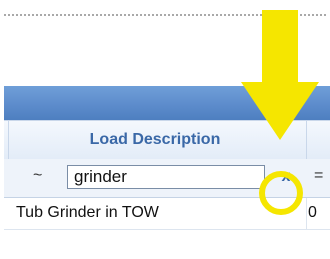 This screenshot has width=330, height=259. I want to click on dotted-divider, so click(165, 15).